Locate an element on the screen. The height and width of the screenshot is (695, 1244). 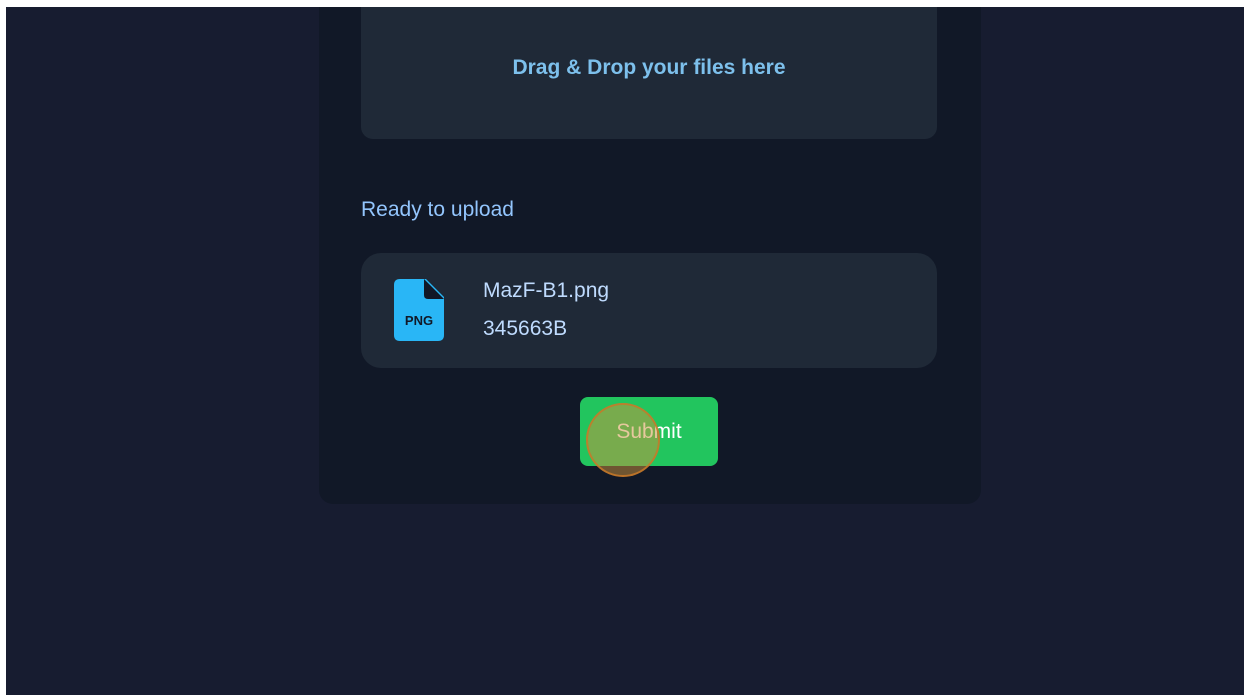
file-size: 345663B is located at coordinates (525, 328).